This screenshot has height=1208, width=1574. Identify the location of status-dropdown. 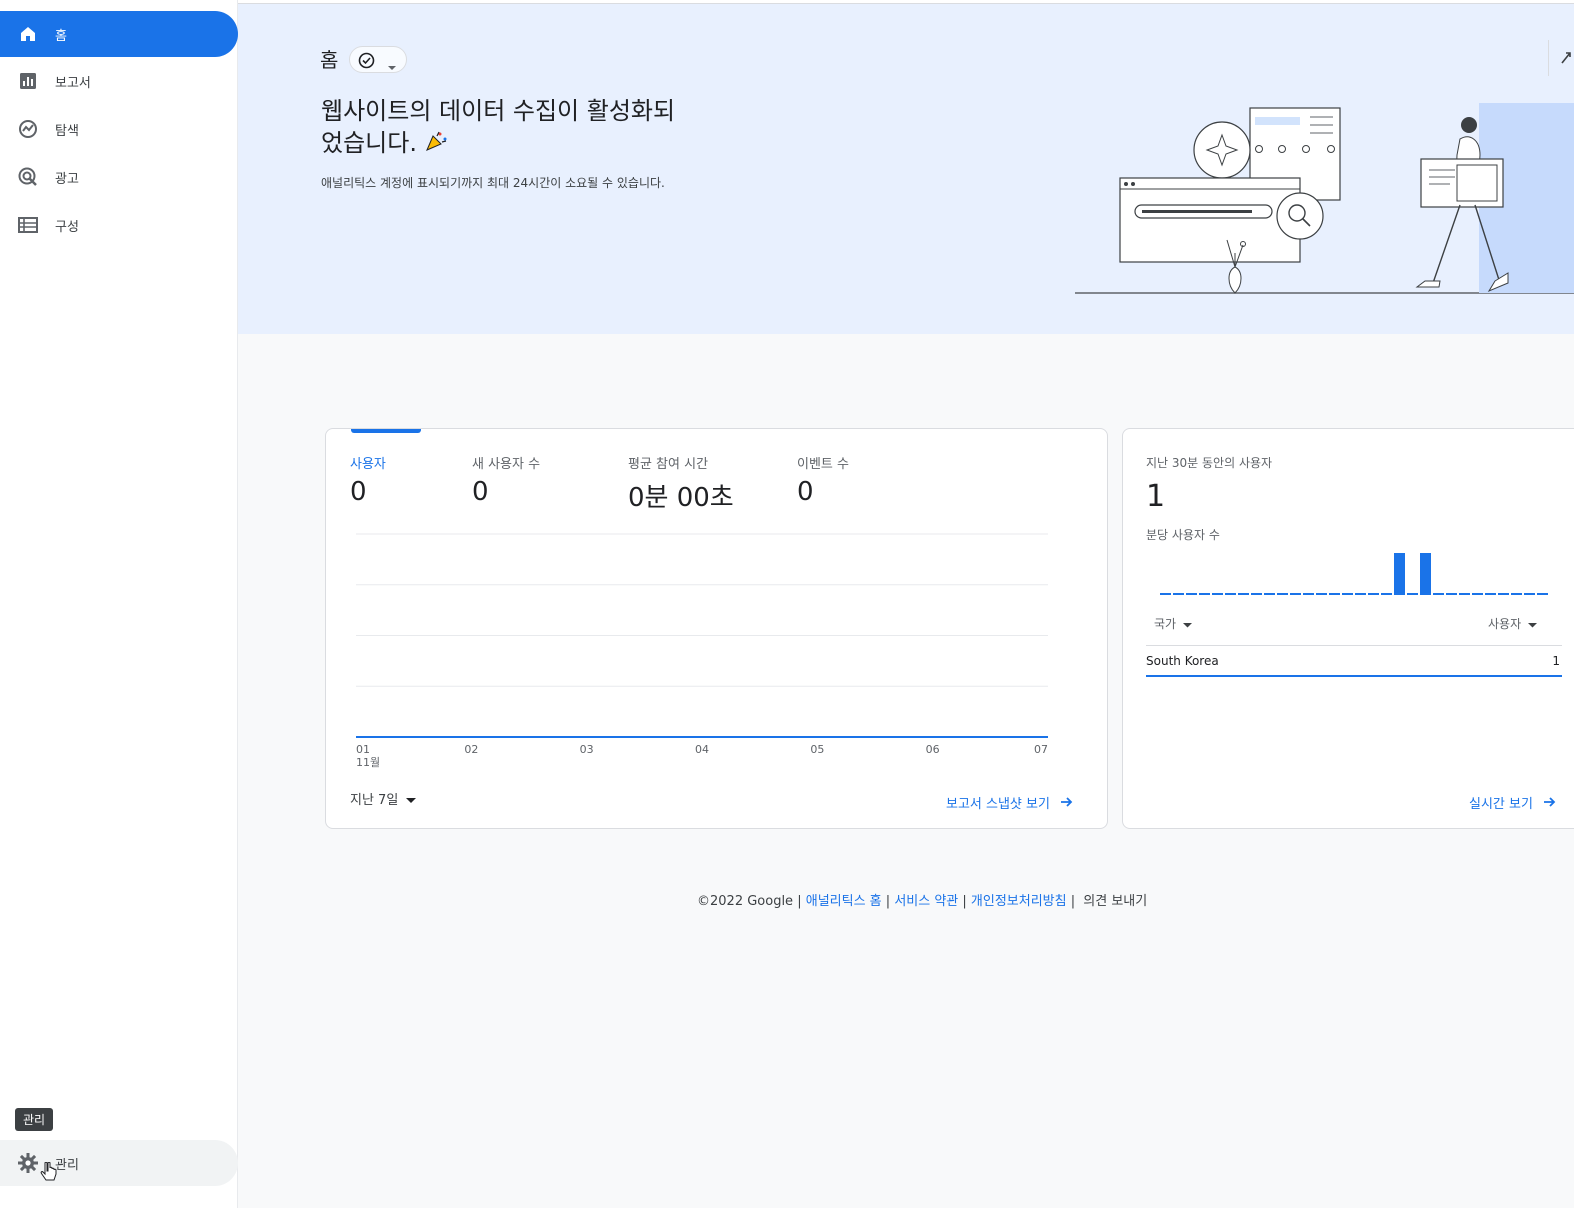
(378, 59).